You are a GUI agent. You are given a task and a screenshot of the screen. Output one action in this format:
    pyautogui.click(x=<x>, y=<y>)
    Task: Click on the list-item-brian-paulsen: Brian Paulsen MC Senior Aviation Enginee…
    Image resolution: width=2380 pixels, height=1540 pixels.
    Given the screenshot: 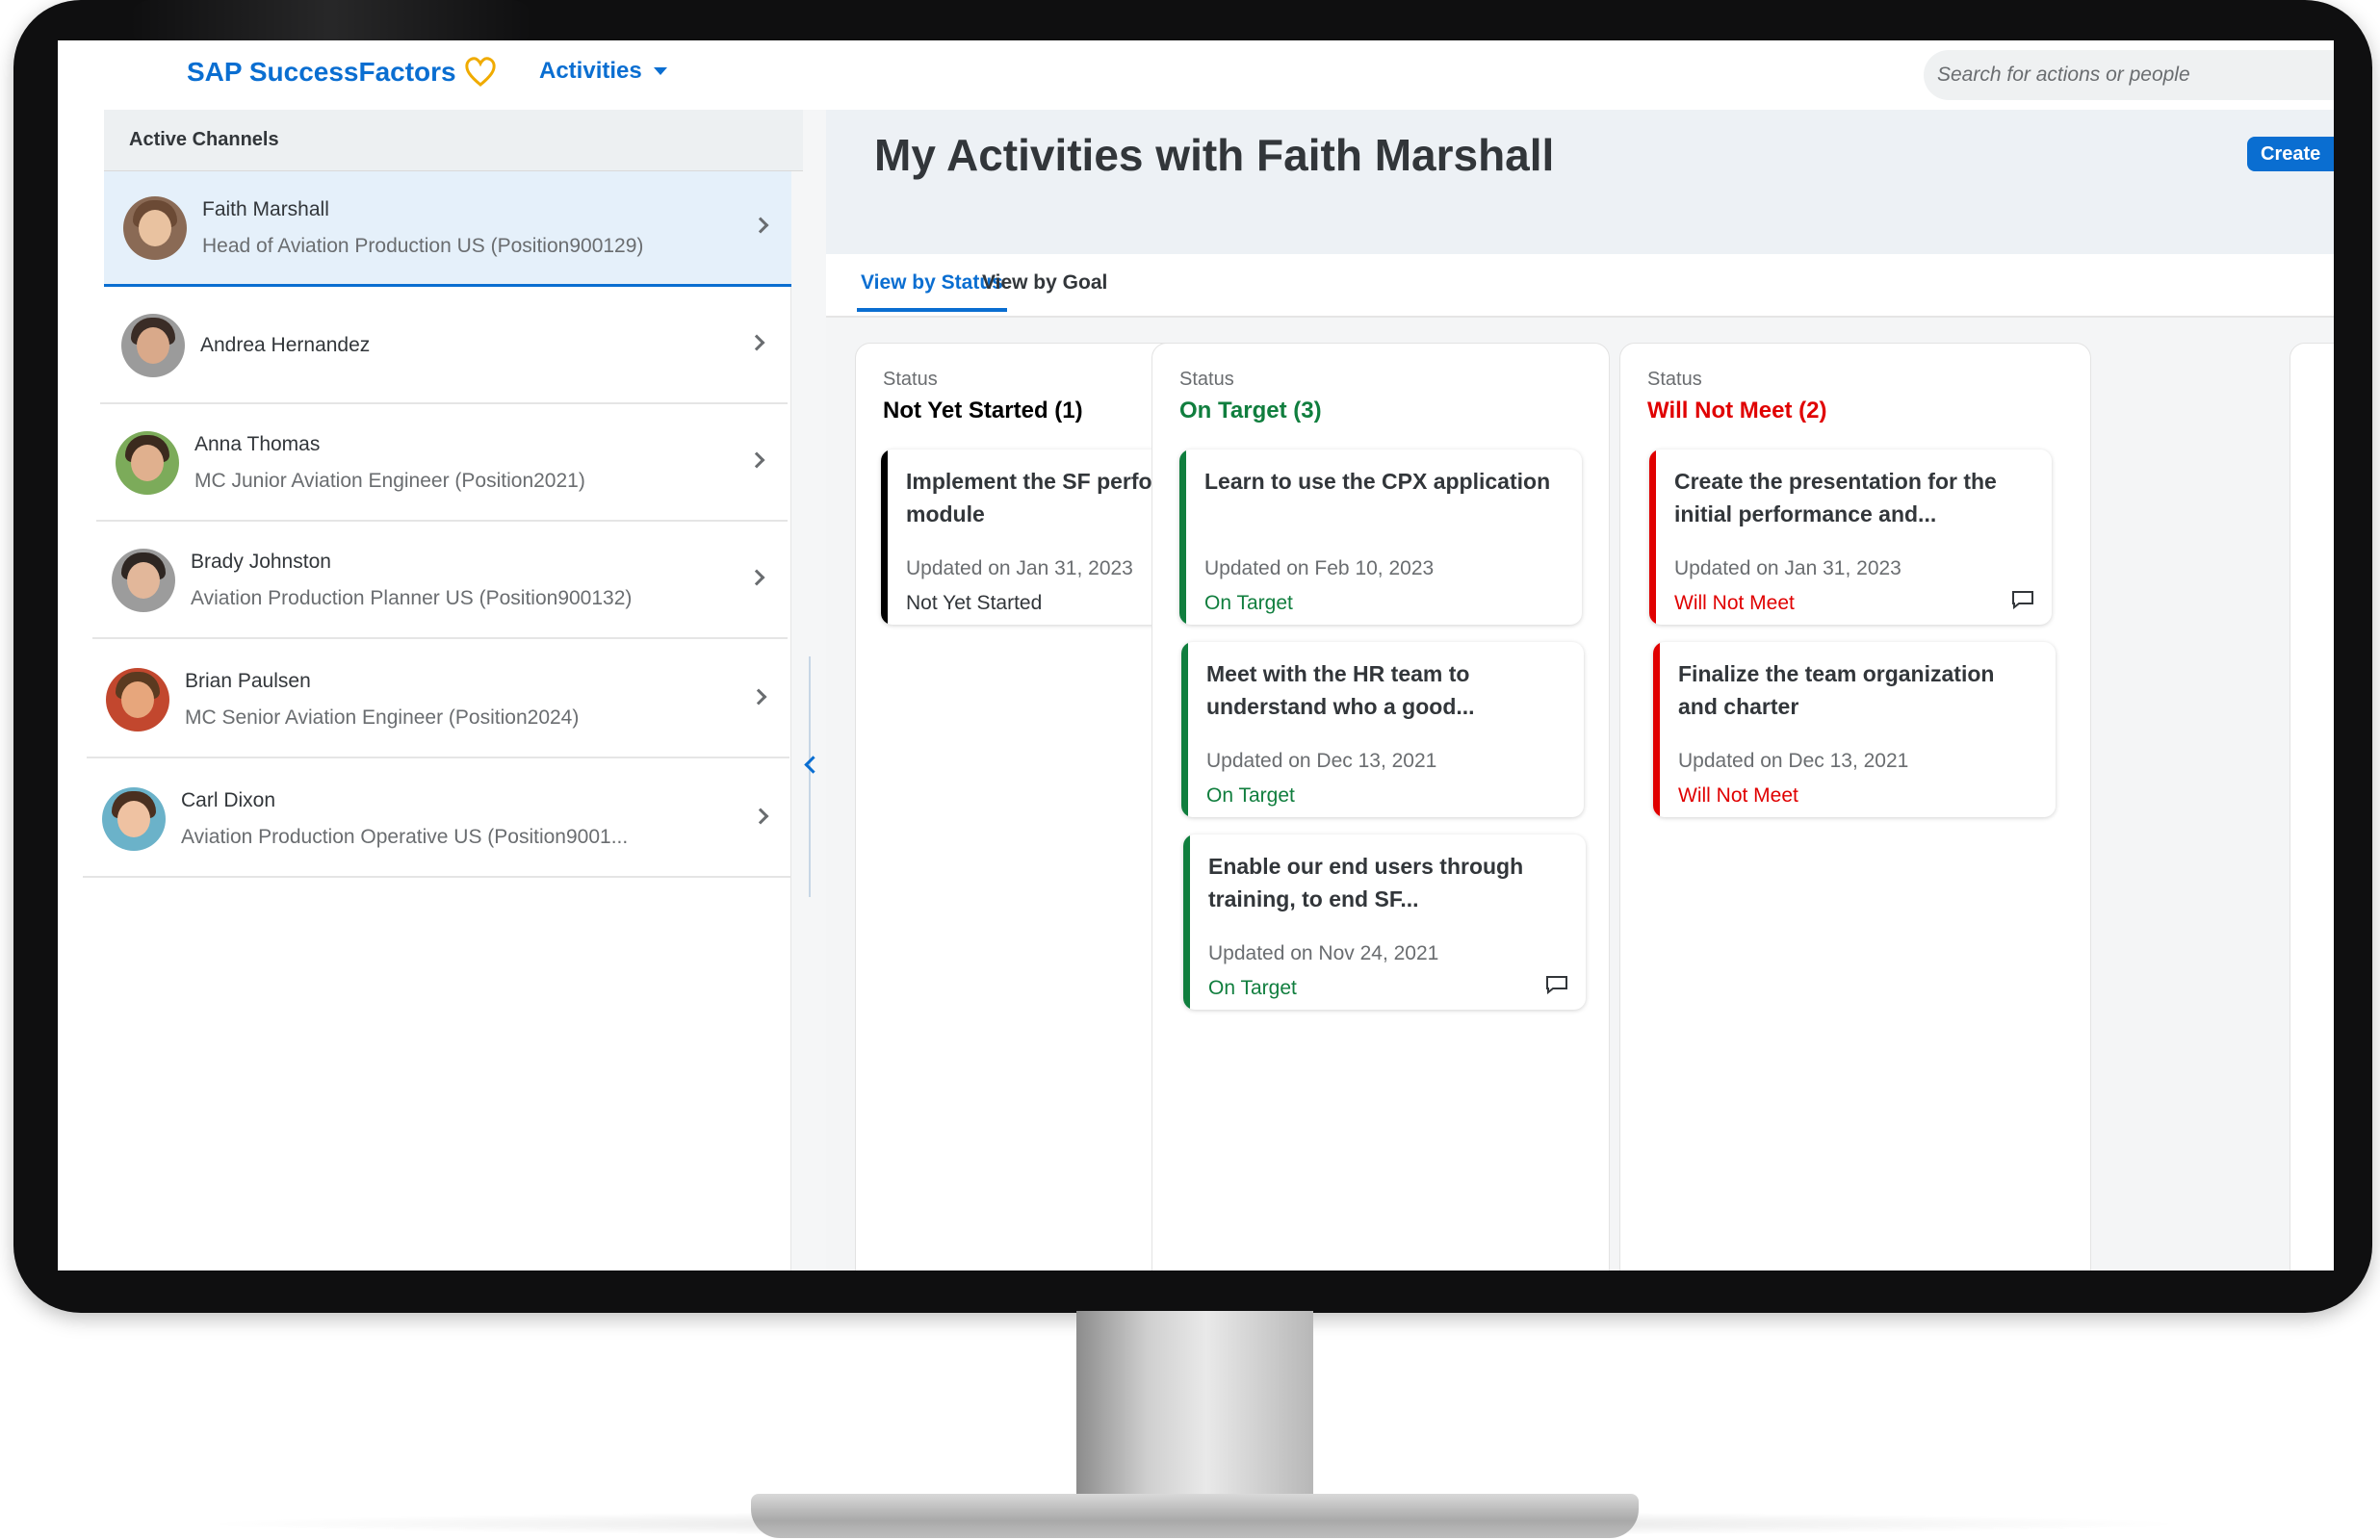 What is the action you would take?
    pyautogui.click(x=438, y=700)
    